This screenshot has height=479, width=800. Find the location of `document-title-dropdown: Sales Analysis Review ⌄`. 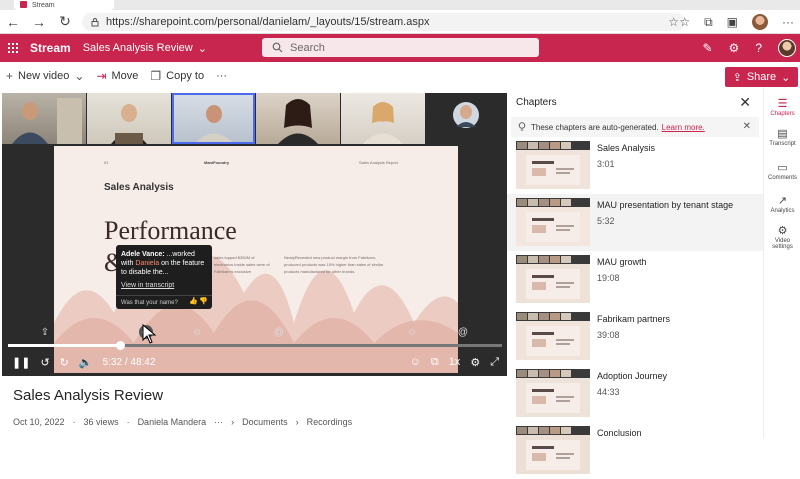

document-title-dropdown: Sales Analysis Review ⌄ is located at coordinates (145, 48).